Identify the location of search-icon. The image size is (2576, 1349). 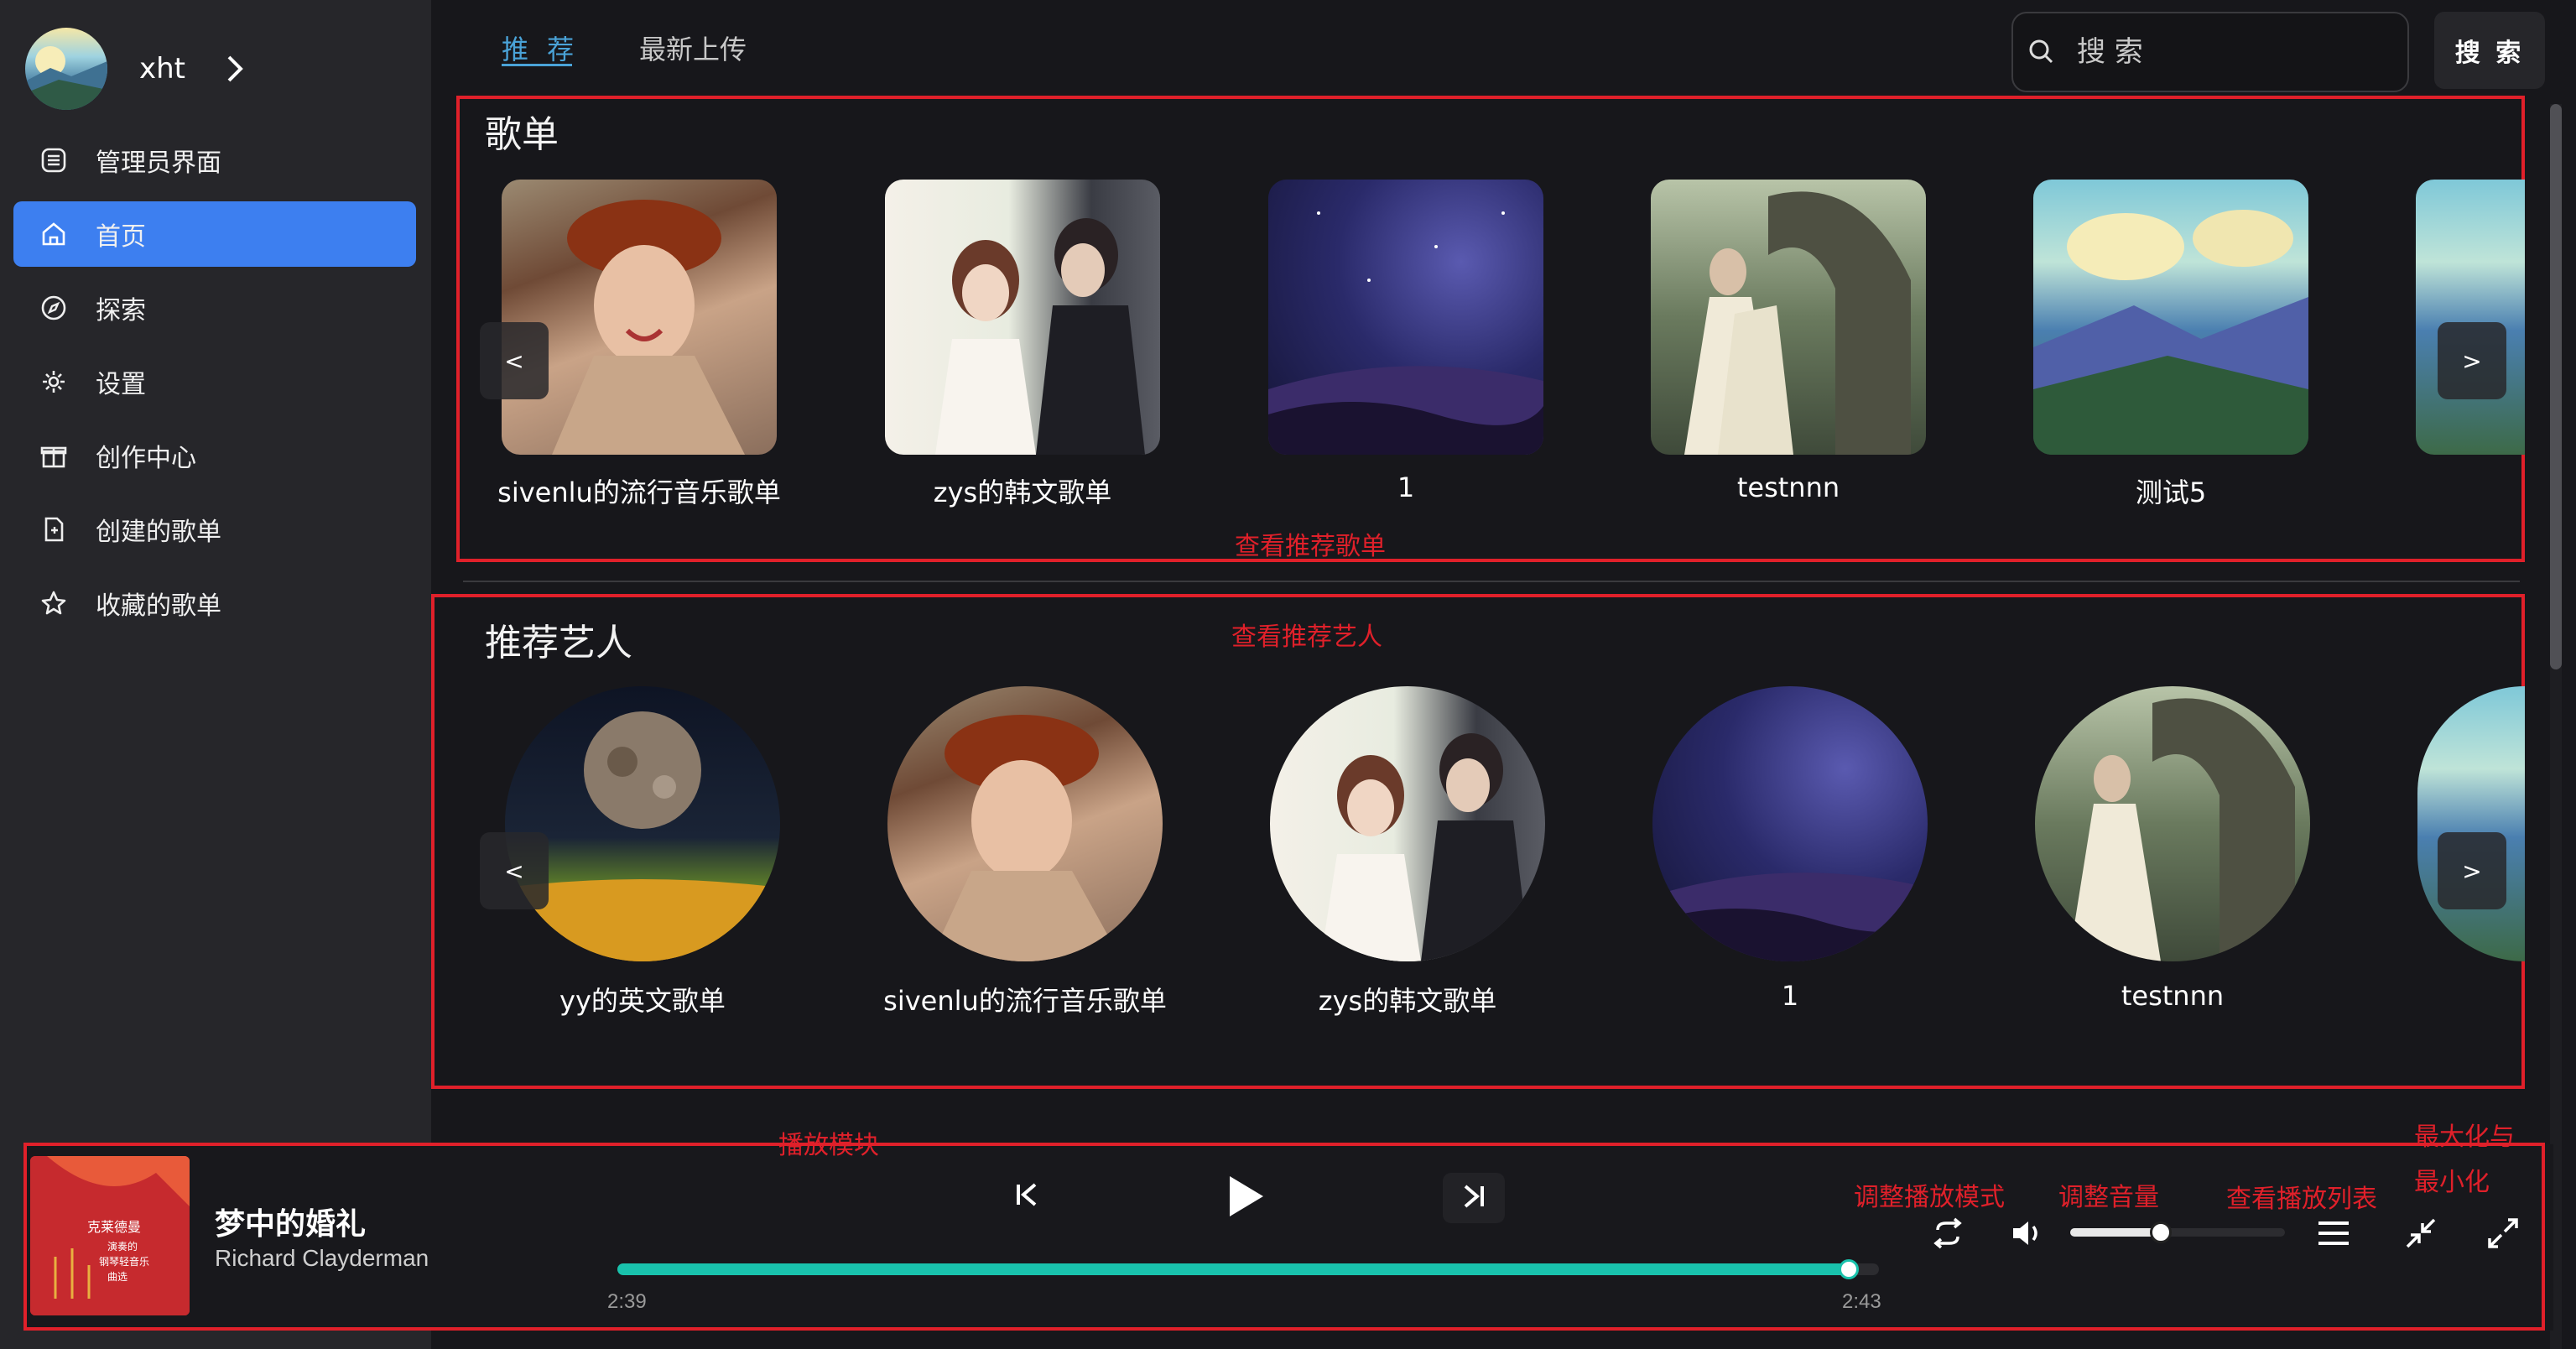
(2041, 52).